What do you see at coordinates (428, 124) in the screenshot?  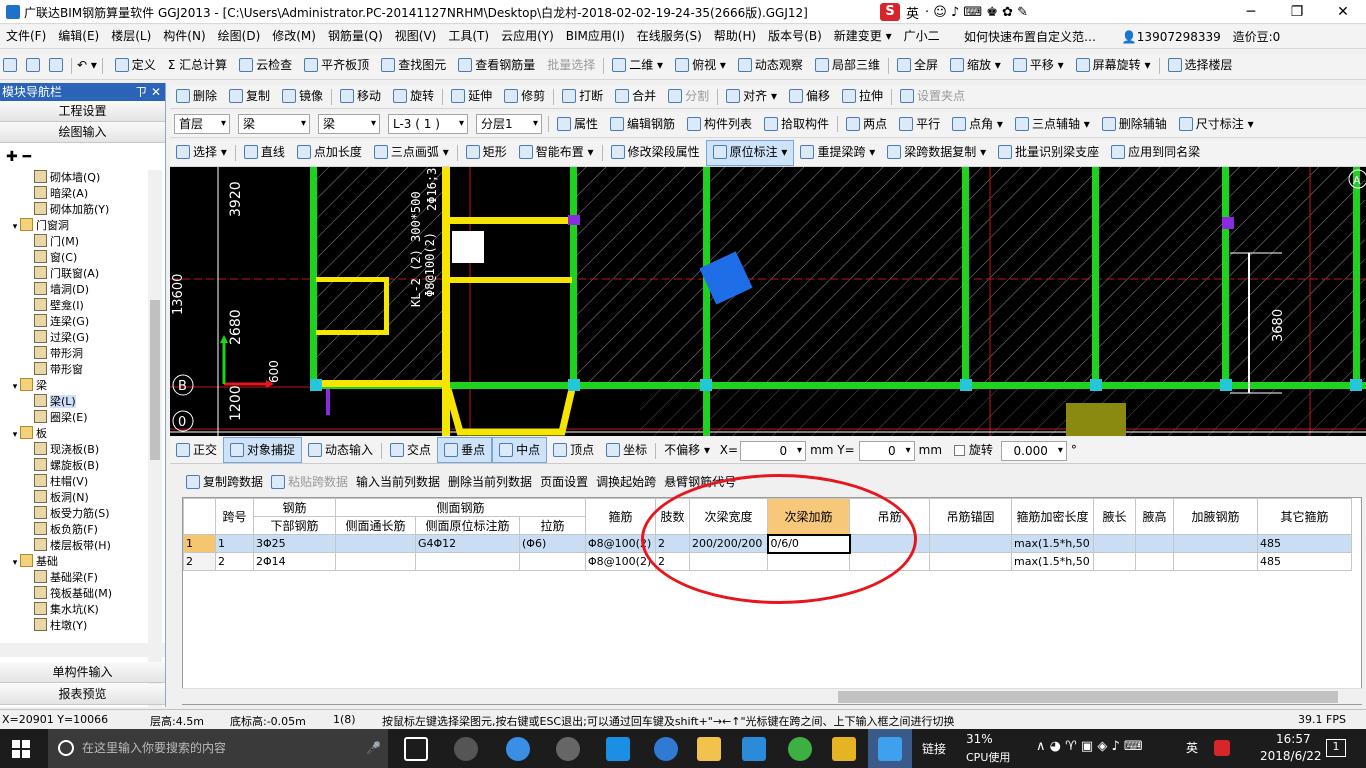 I see `component-select: L-3 ( 1 )` at bounding box center [428, 124].